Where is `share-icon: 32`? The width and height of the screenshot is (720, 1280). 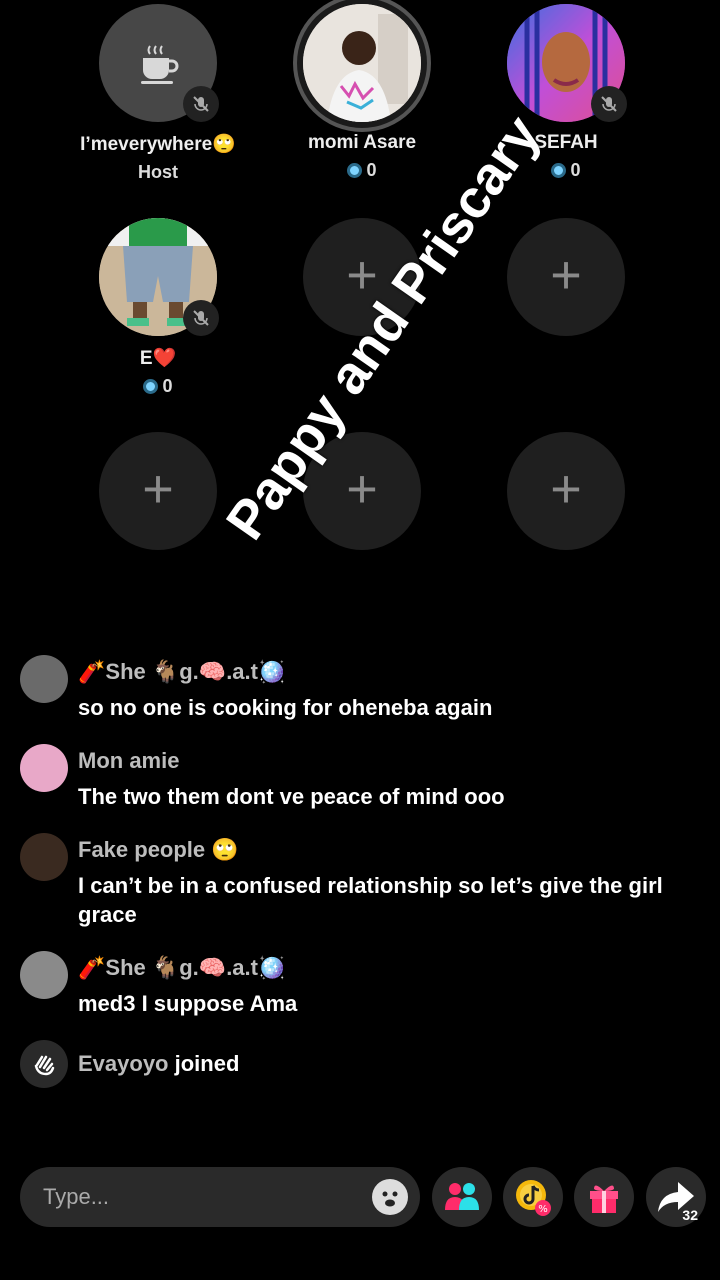 share-icon: 32 is located at coordinates (676, 1197).